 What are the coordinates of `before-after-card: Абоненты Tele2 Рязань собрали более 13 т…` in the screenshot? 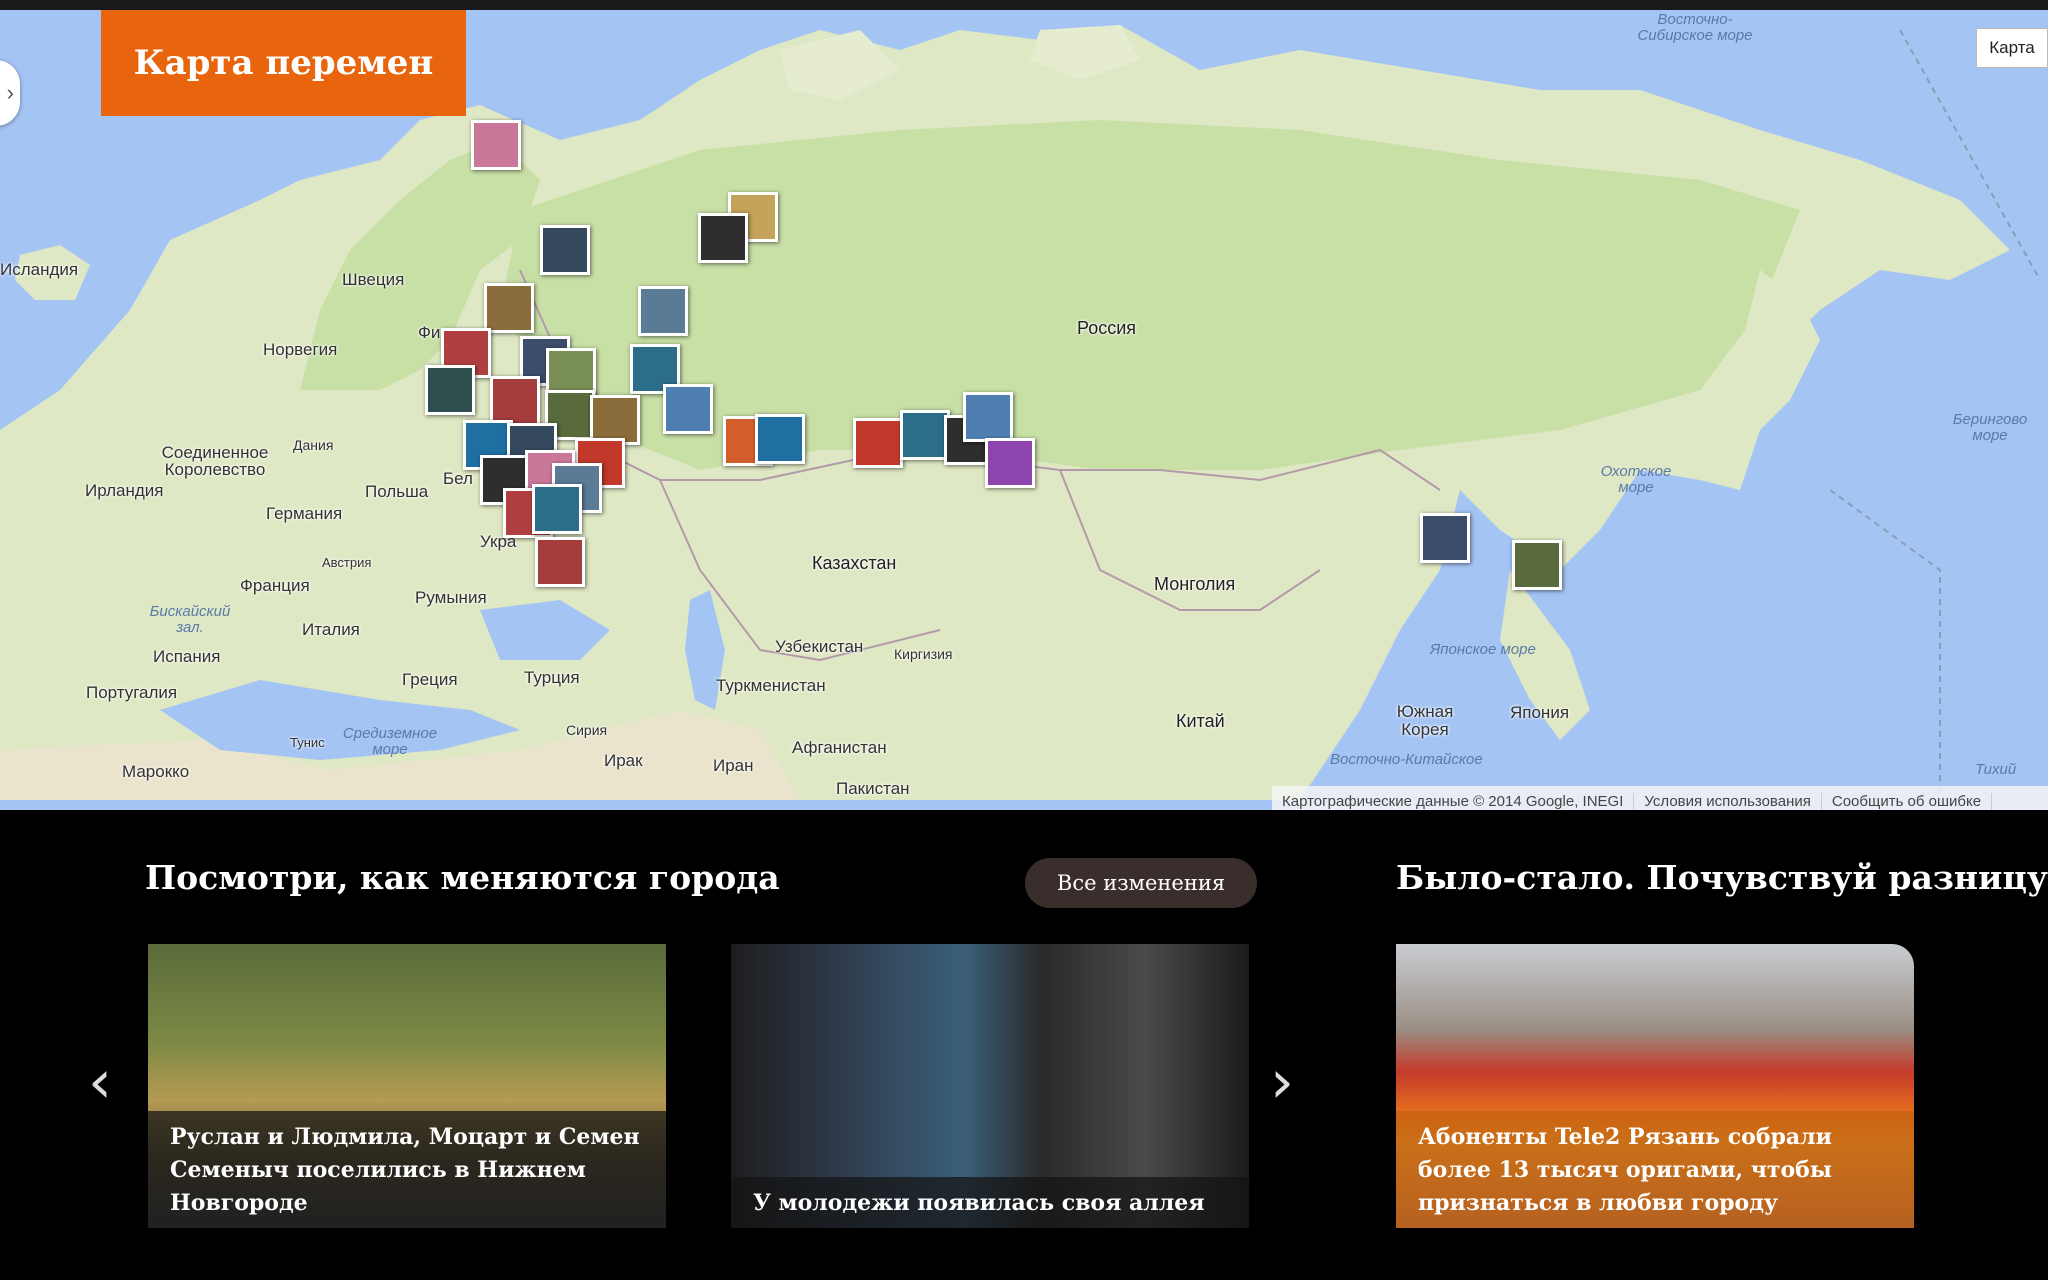 It's located at (1655, 1086).